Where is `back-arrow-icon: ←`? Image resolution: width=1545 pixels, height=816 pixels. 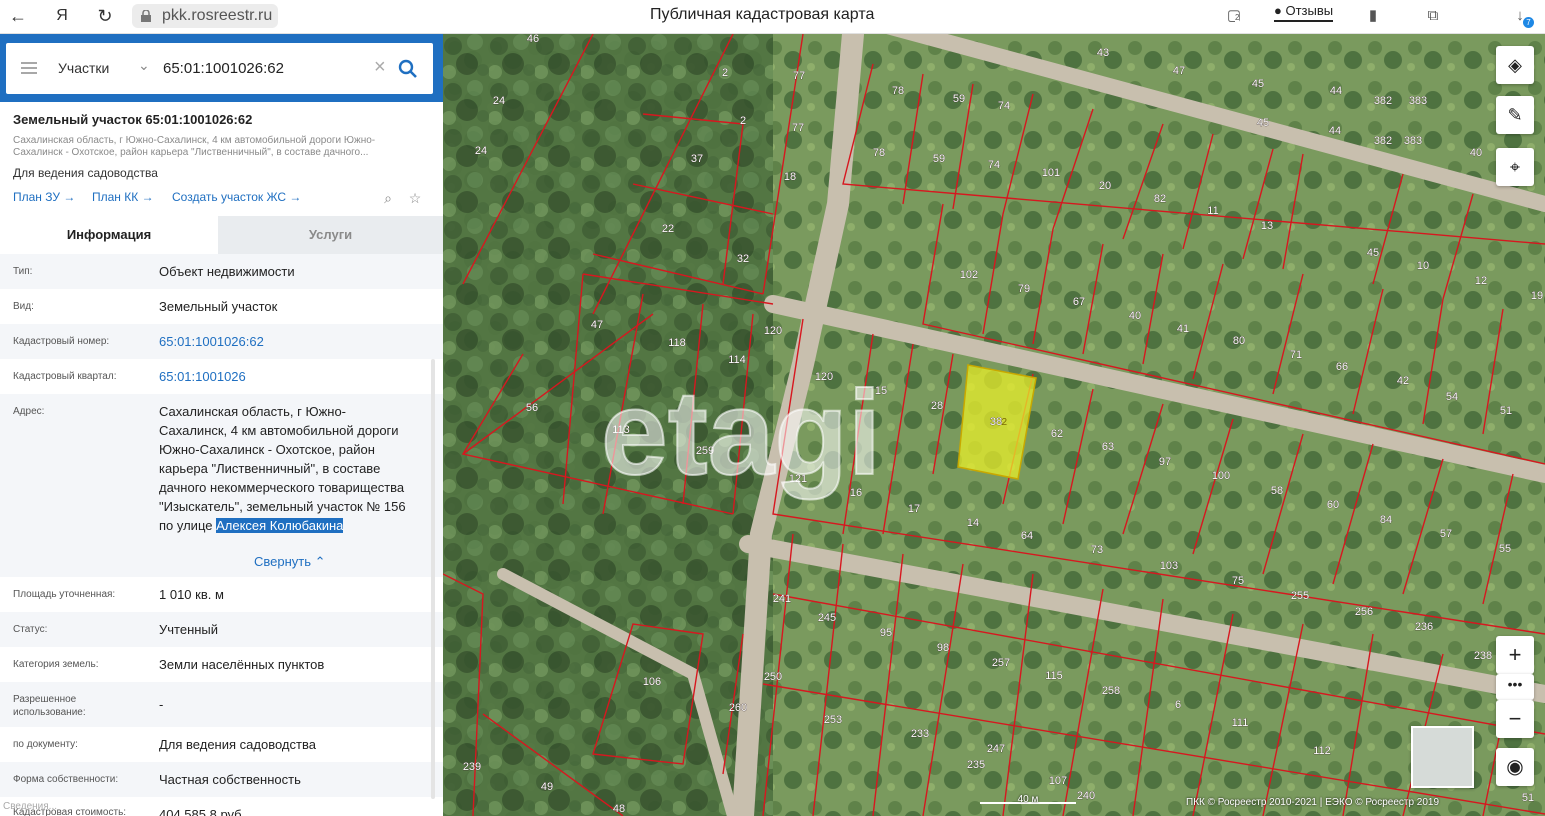
back-arrow-icon: ← is located at coordinates (18, 17).